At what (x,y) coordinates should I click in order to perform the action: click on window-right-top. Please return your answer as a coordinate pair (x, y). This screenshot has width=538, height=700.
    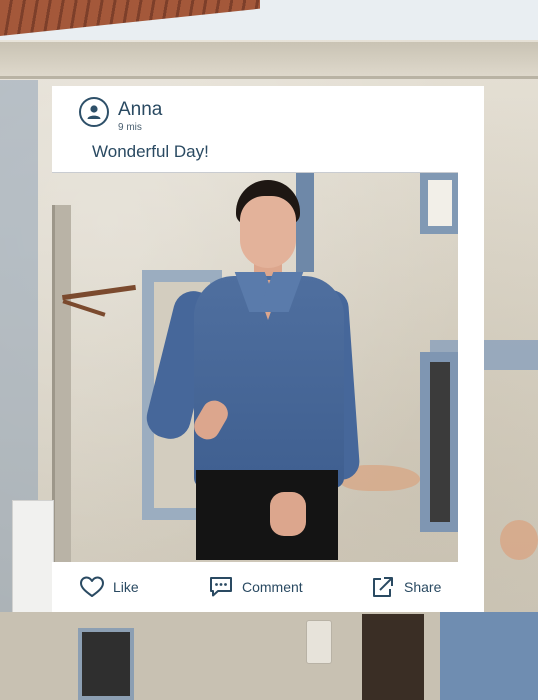
    Looking at the image, I should click on (440, 203).